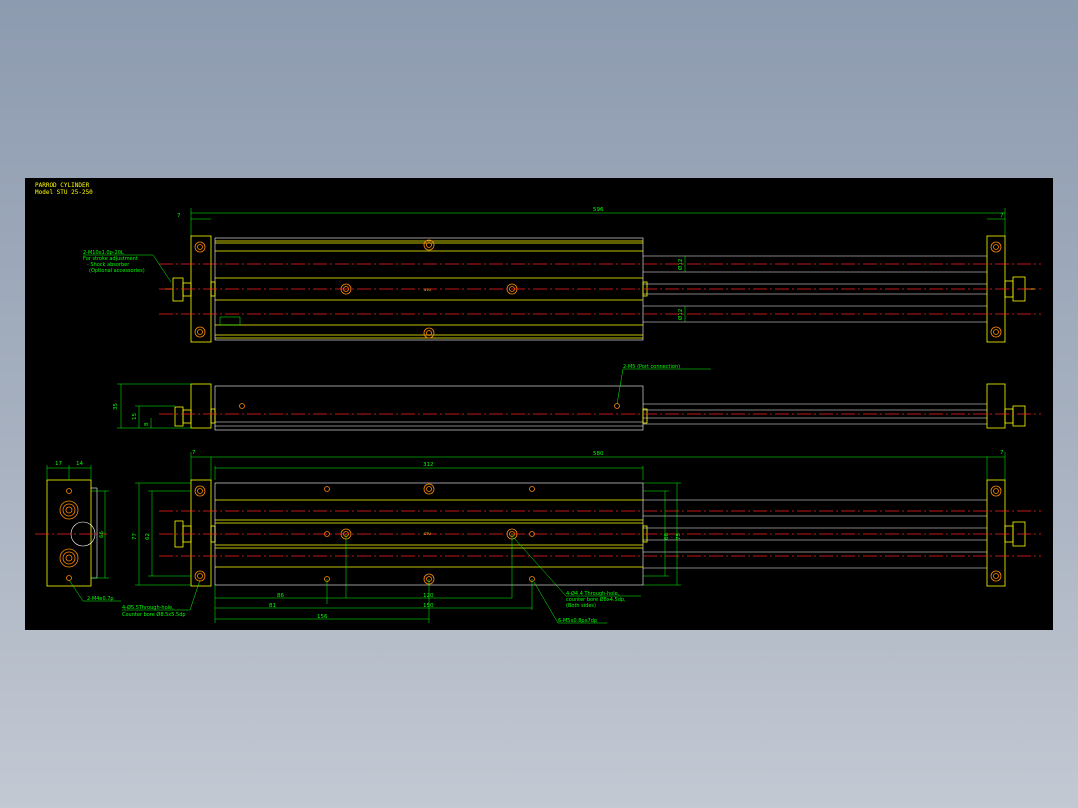 The width and height of the screenshot is (1078, 808). Describe the element at coordinates (1002, 453) in the screenshot. I see `dim-bottom-right-end: 7` at that location.